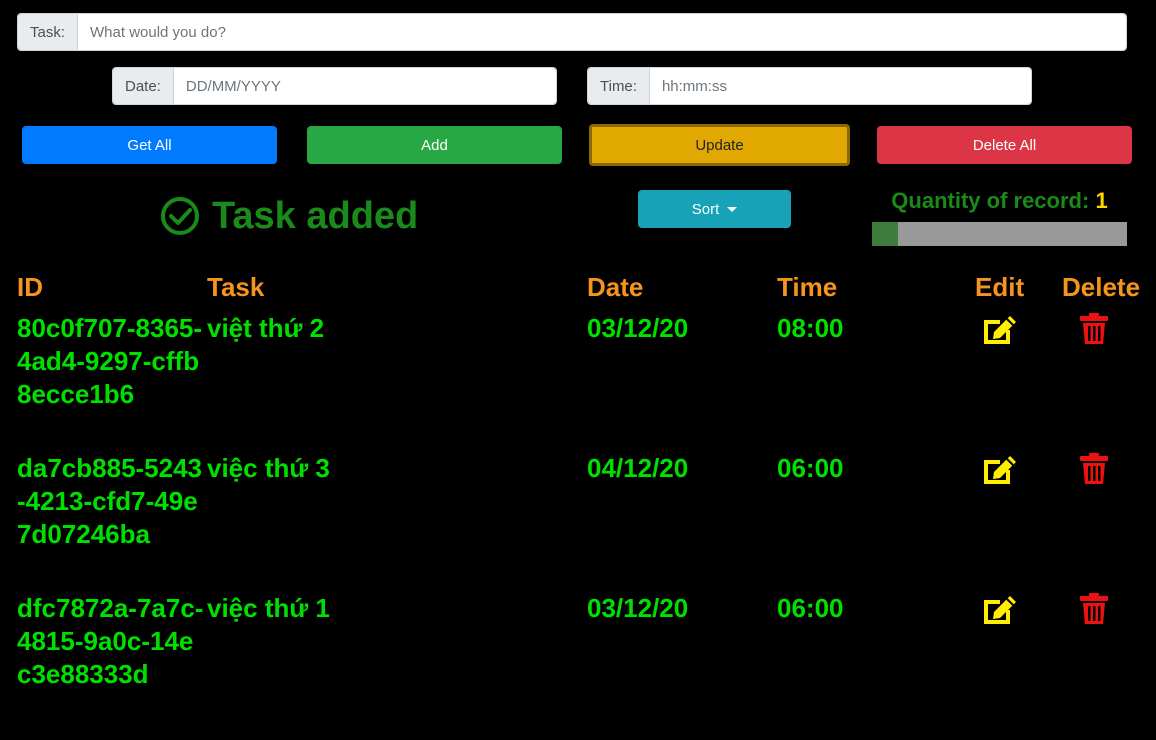 Image resolution: width=1156 pixels, height=740 pixels. Describe the element at coordinates (602, 32) in the screenshot. I see `task-input` at that location.